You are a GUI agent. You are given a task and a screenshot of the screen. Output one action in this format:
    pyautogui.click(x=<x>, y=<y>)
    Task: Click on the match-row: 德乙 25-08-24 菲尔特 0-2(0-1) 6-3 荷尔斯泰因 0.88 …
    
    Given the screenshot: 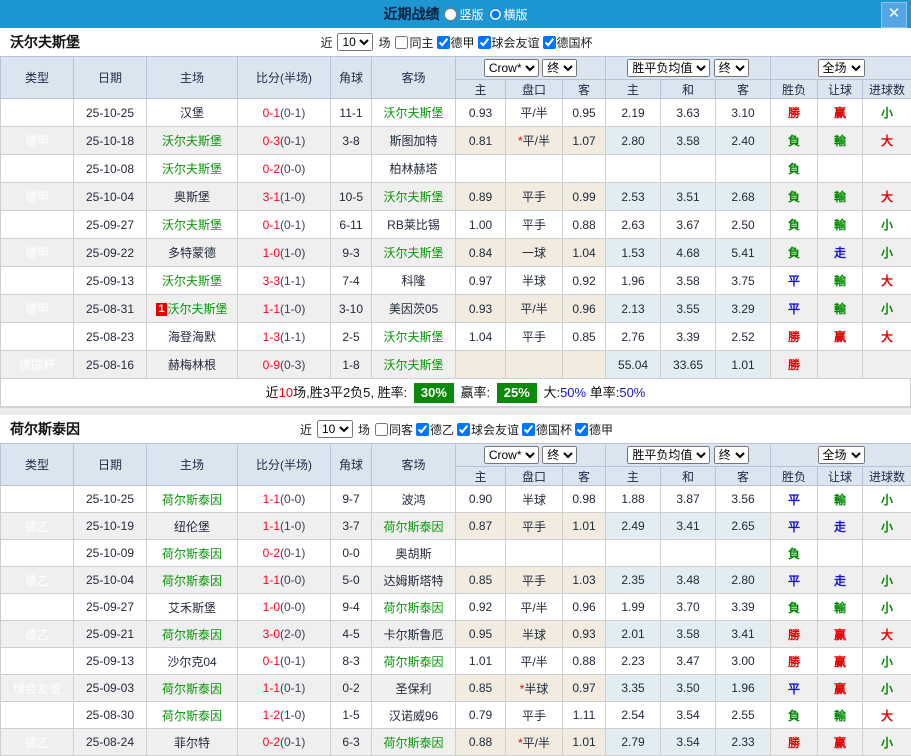 What is the action you would take?
    pyautogui.click(x=456, y=742)
    